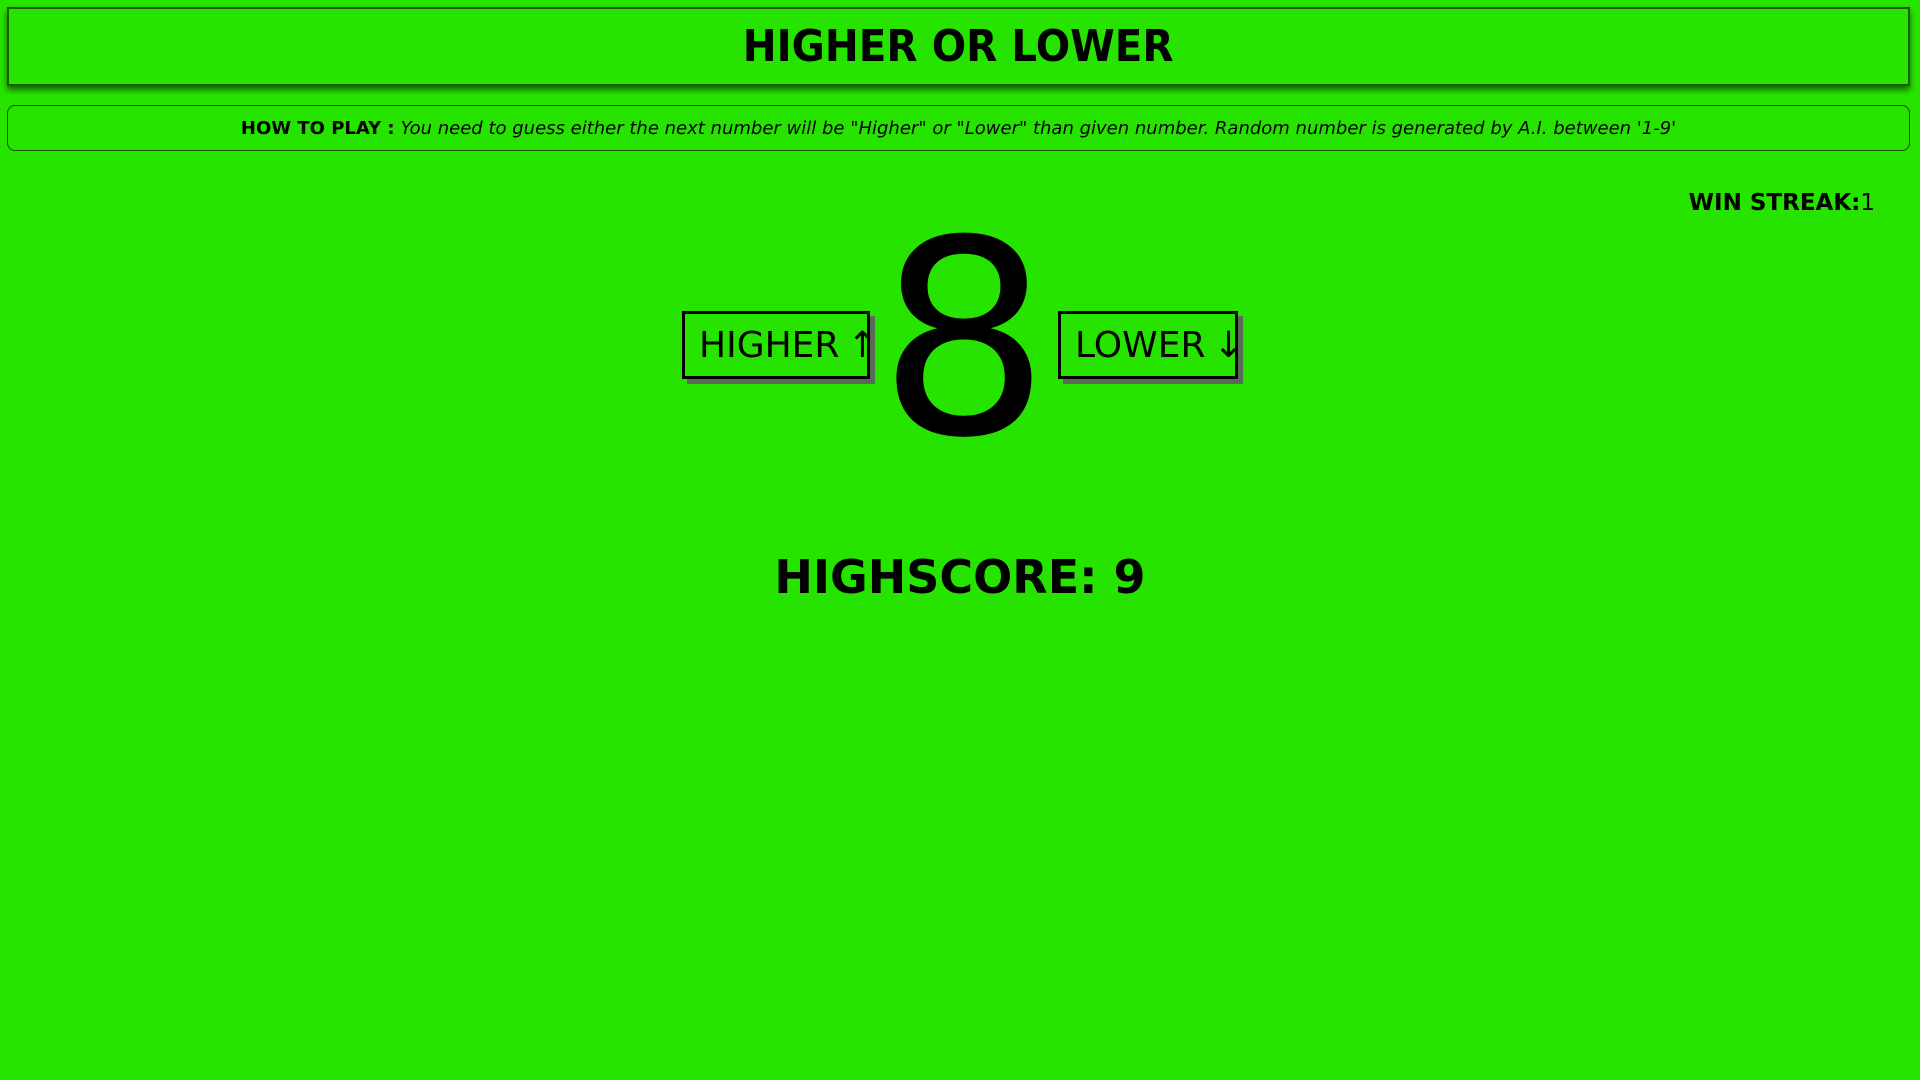  What do you see at coordinates (769, 345) in the screenshot?
I see `higher-button-label: HIGHER` at bounding box center [769, 345].